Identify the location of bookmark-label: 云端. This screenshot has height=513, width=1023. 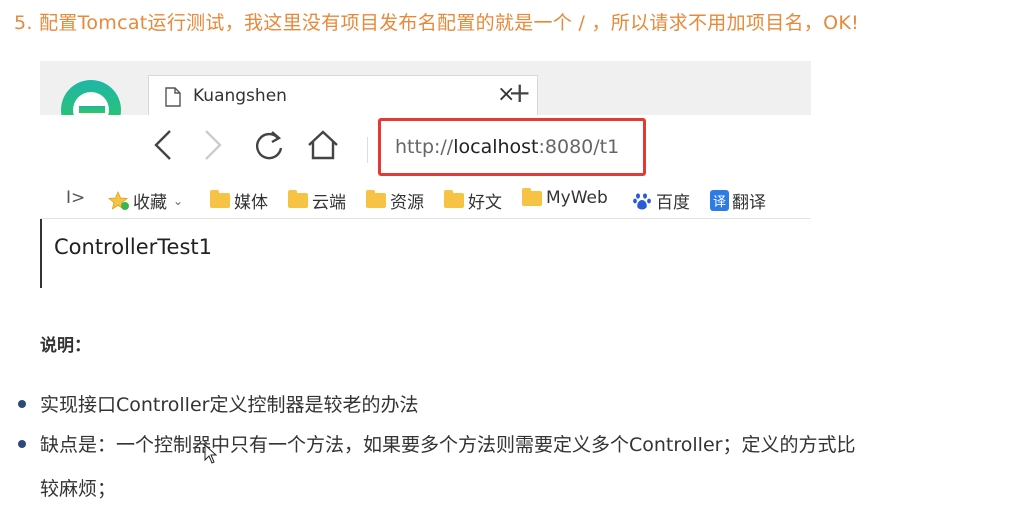
(329, 203).